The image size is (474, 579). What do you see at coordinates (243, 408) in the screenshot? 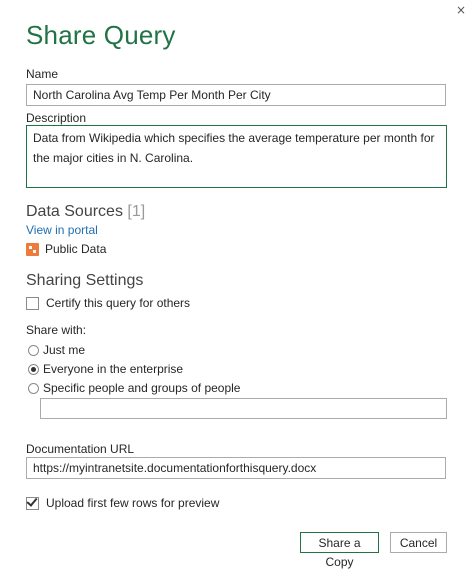
I see `people-groups-field` at bounding box center [243, 408].